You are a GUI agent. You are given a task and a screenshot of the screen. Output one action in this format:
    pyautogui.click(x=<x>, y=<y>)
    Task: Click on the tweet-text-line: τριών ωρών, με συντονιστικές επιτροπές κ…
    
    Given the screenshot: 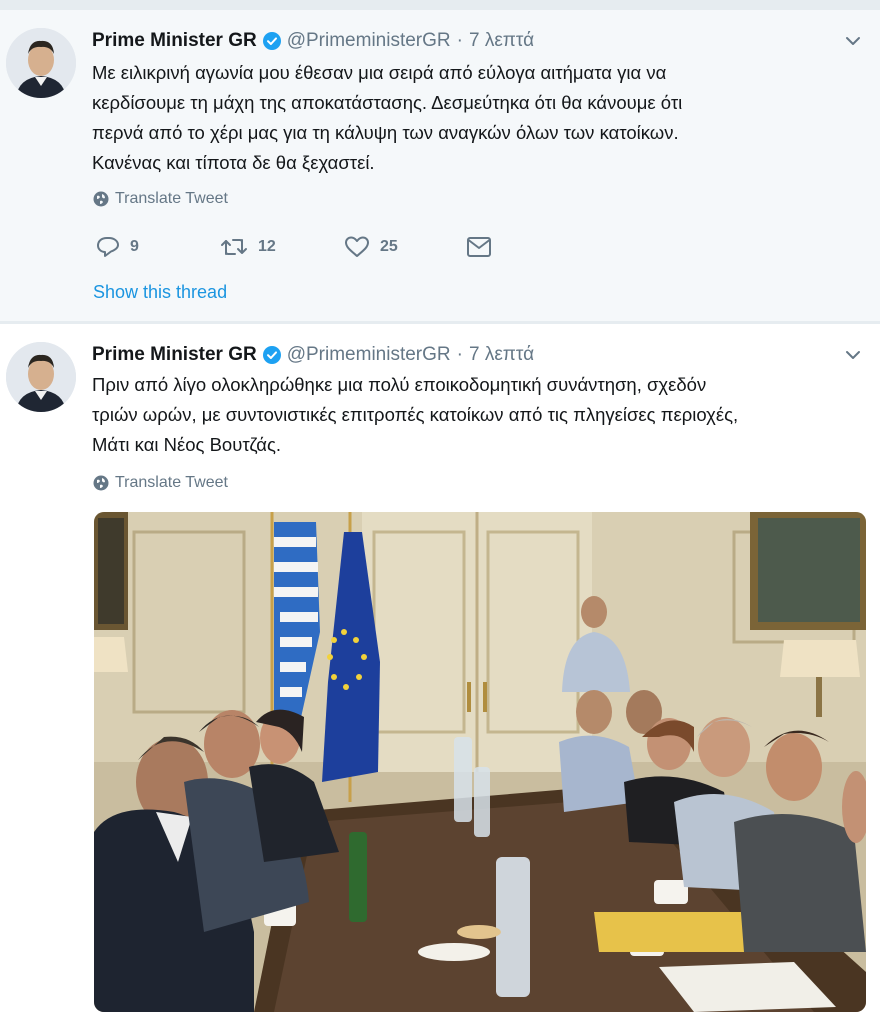 What is the action you would take?
    pyautogui.click(x=415, y=414)
    